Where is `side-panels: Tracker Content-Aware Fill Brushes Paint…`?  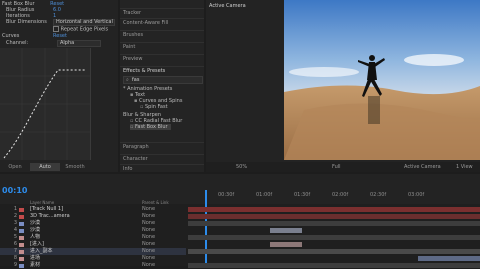
side-panels: Tracker Content-Aware Fill Brushes Paint… is located at coordinates (162, 86).